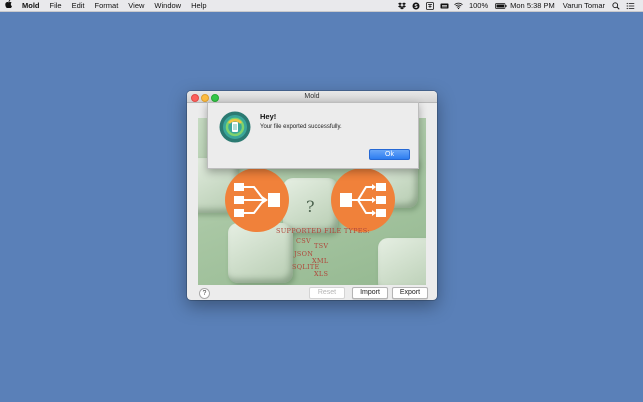 This screenshot has width=643, height=402. I want to click on export-flow-icon, so click(363, 200).